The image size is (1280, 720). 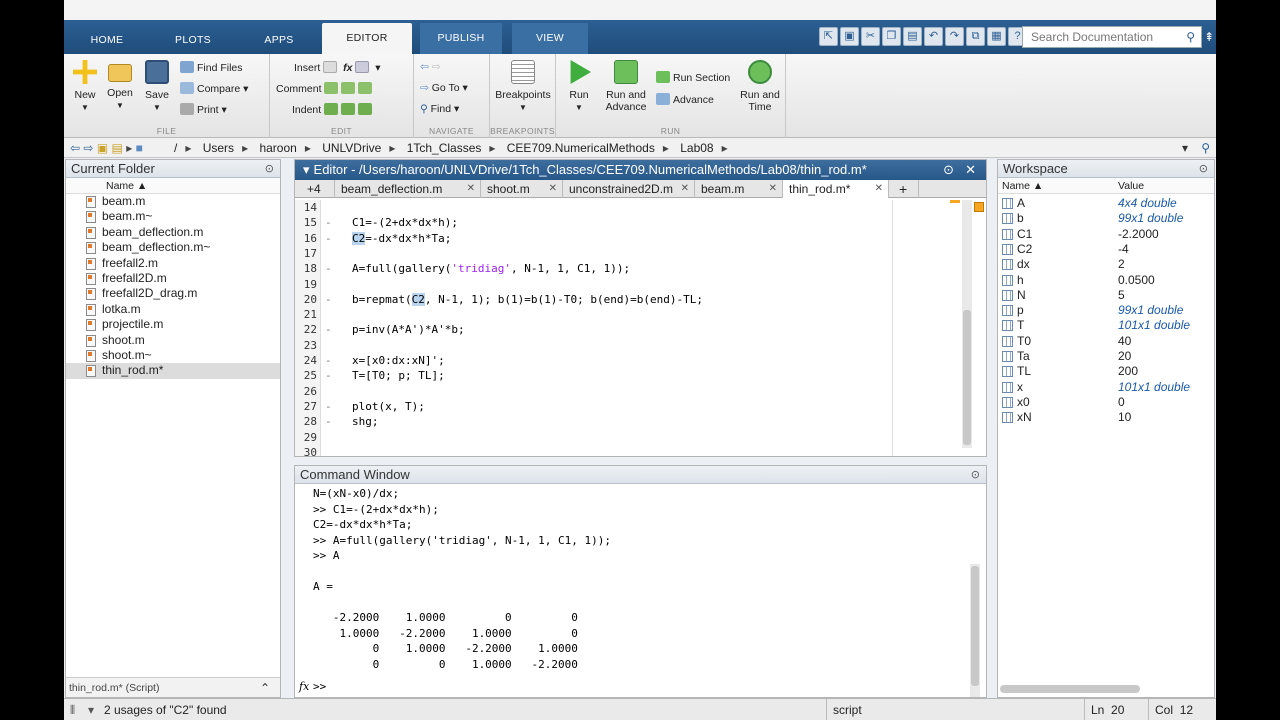 I want to click on forward-icon: ⇨, so click(x=88, y=148).